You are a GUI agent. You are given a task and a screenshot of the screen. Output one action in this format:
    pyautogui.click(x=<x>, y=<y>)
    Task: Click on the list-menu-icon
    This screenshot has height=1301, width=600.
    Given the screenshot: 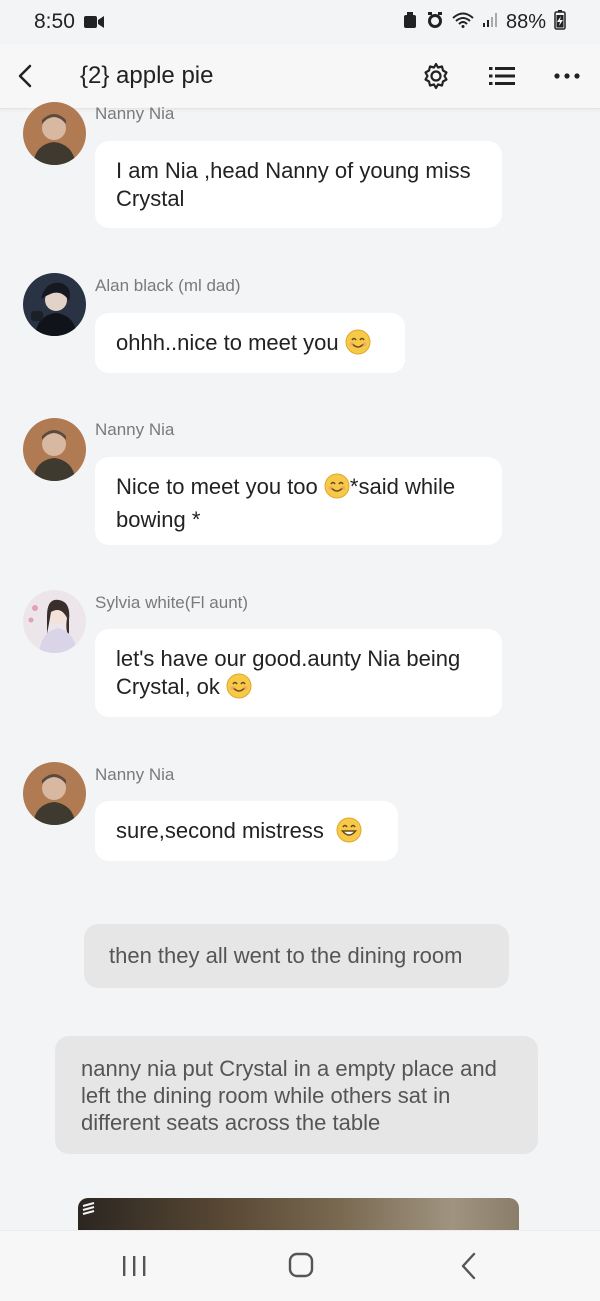 What is the action you would take?
    pyautogui.click(x=502, y=76)
    